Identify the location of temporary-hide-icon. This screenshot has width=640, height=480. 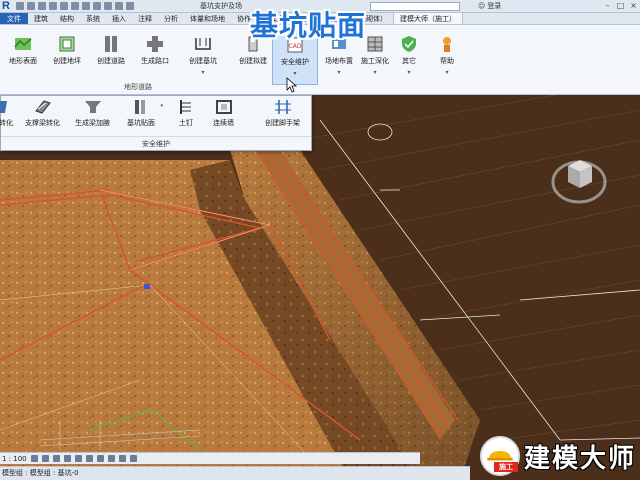
(122, 458).